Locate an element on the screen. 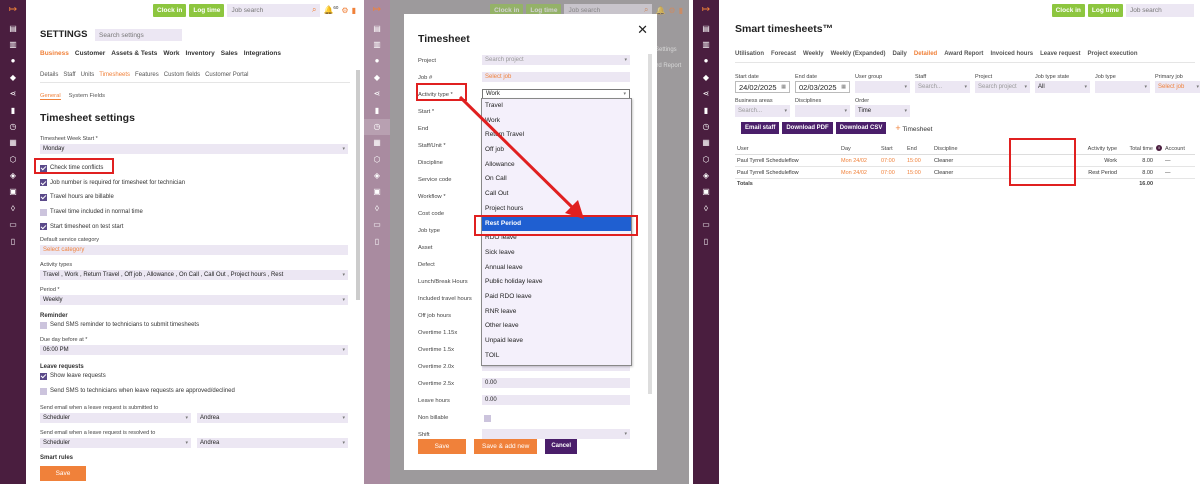  main-tab-integrations: Integrations is located at coordinates (262, 53).